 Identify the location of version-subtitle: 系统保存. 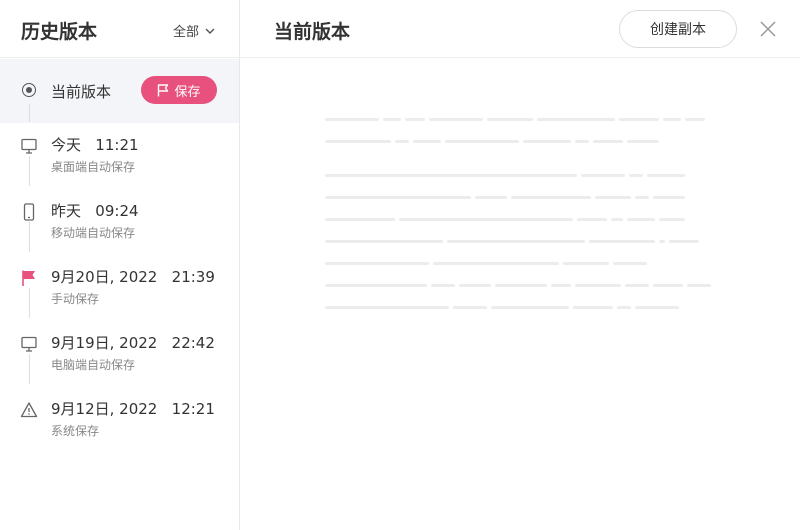
(75, 431).